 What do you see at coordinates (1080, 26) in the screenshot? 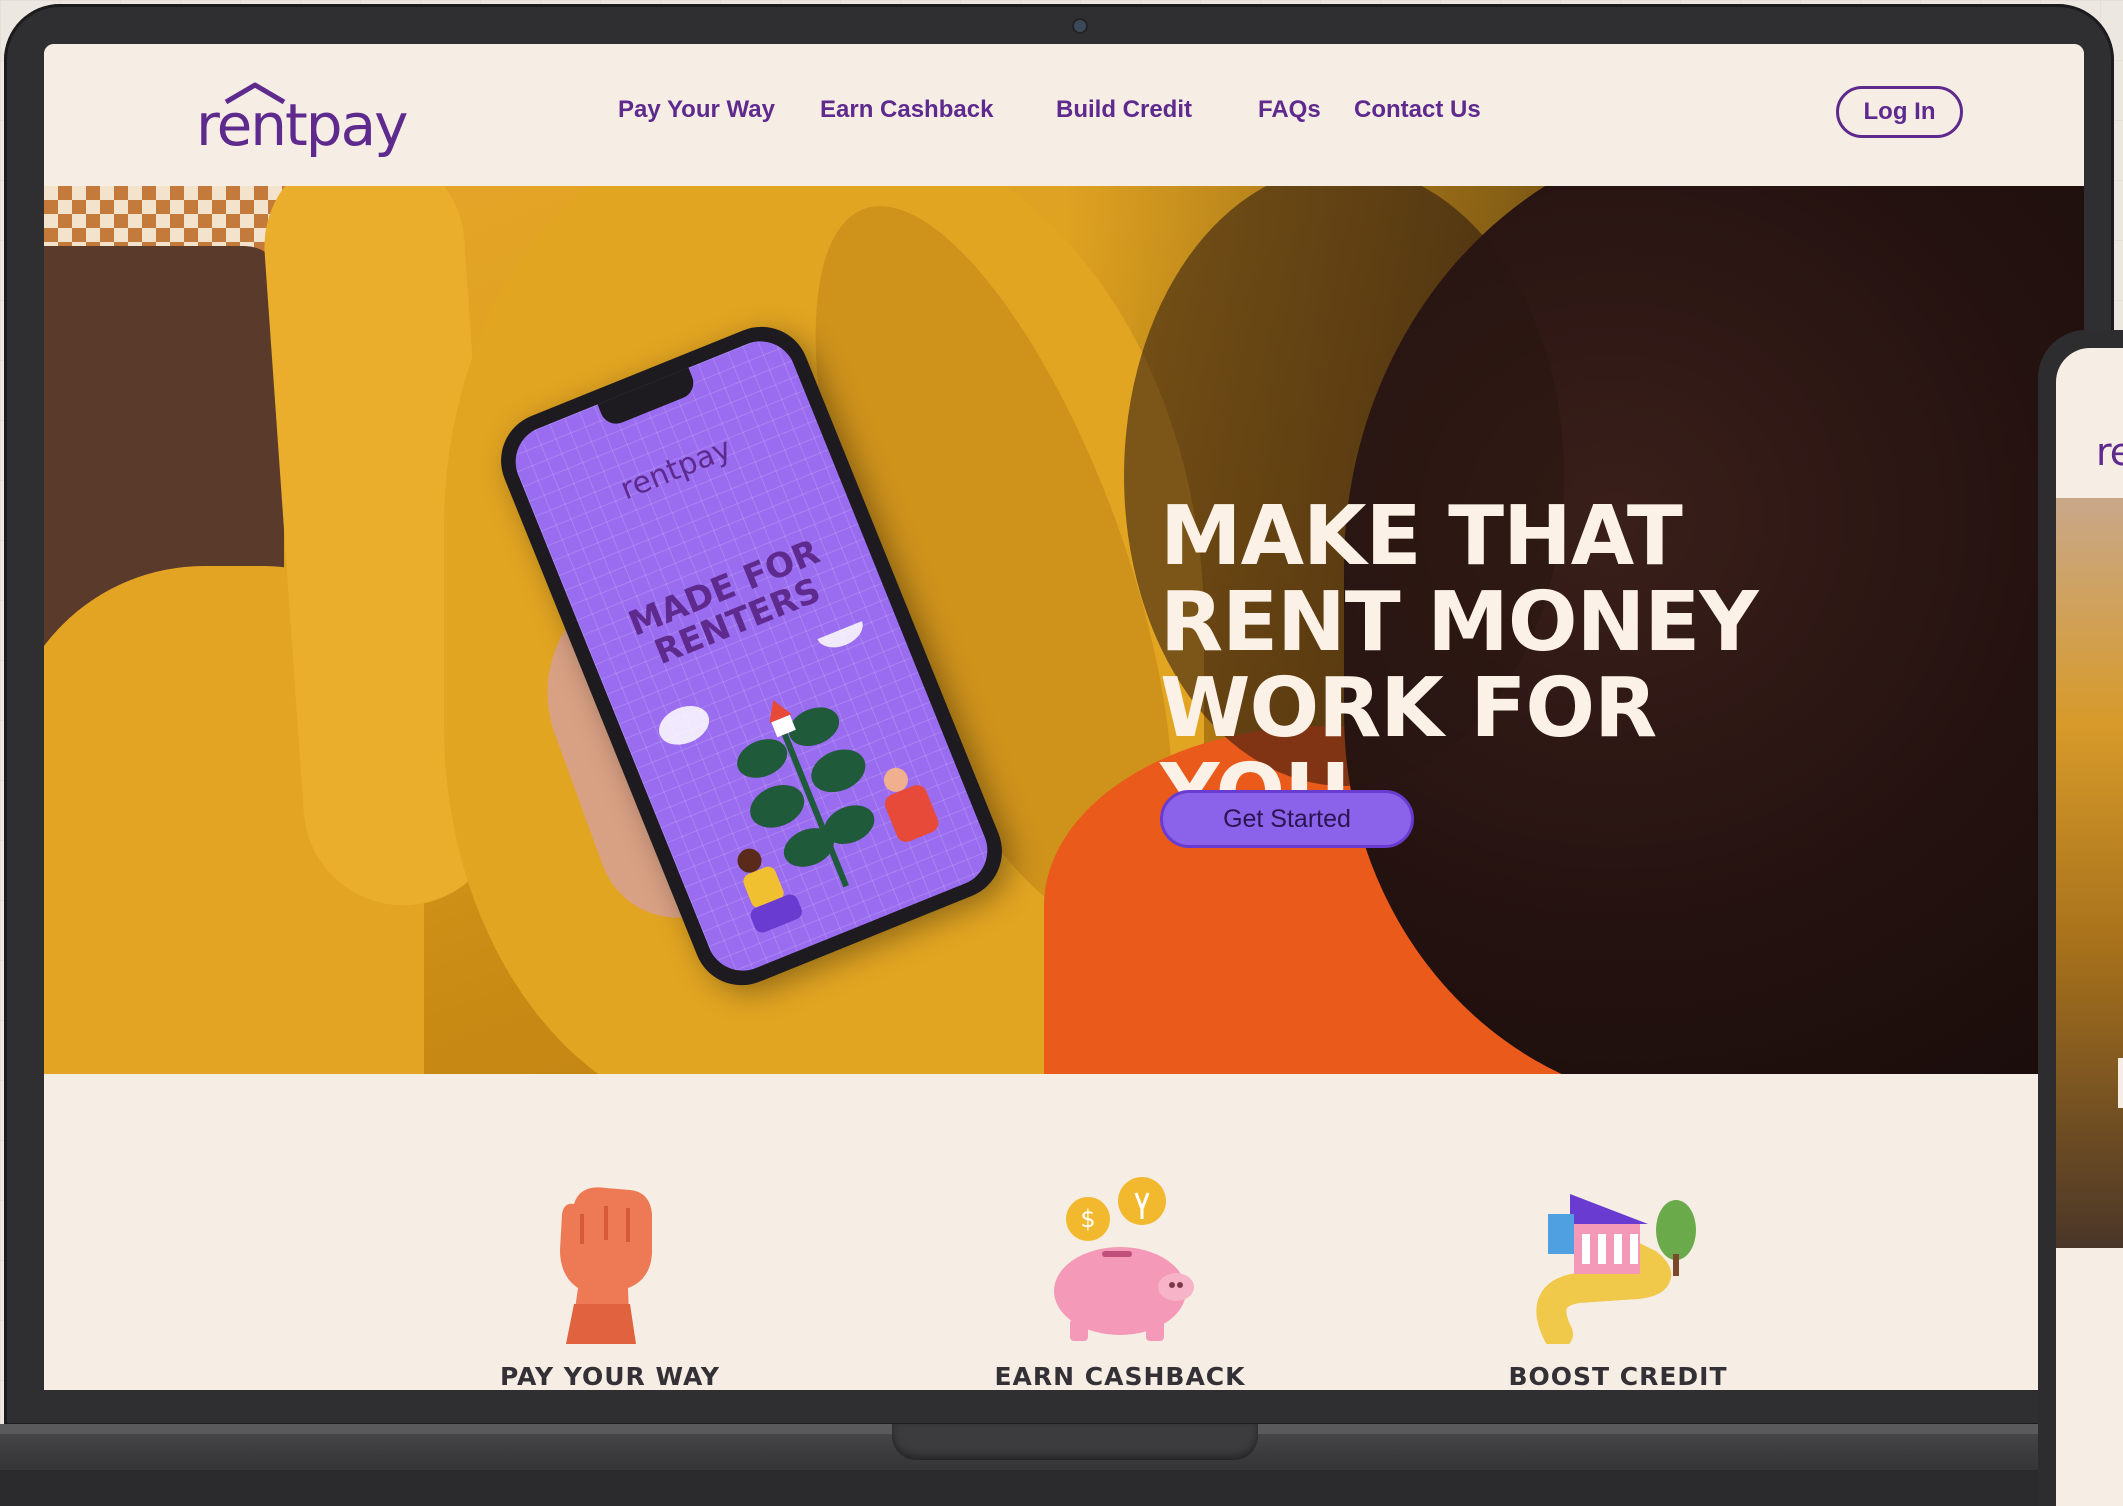
I see `camera-icon` at bounding box center [1080, 26].